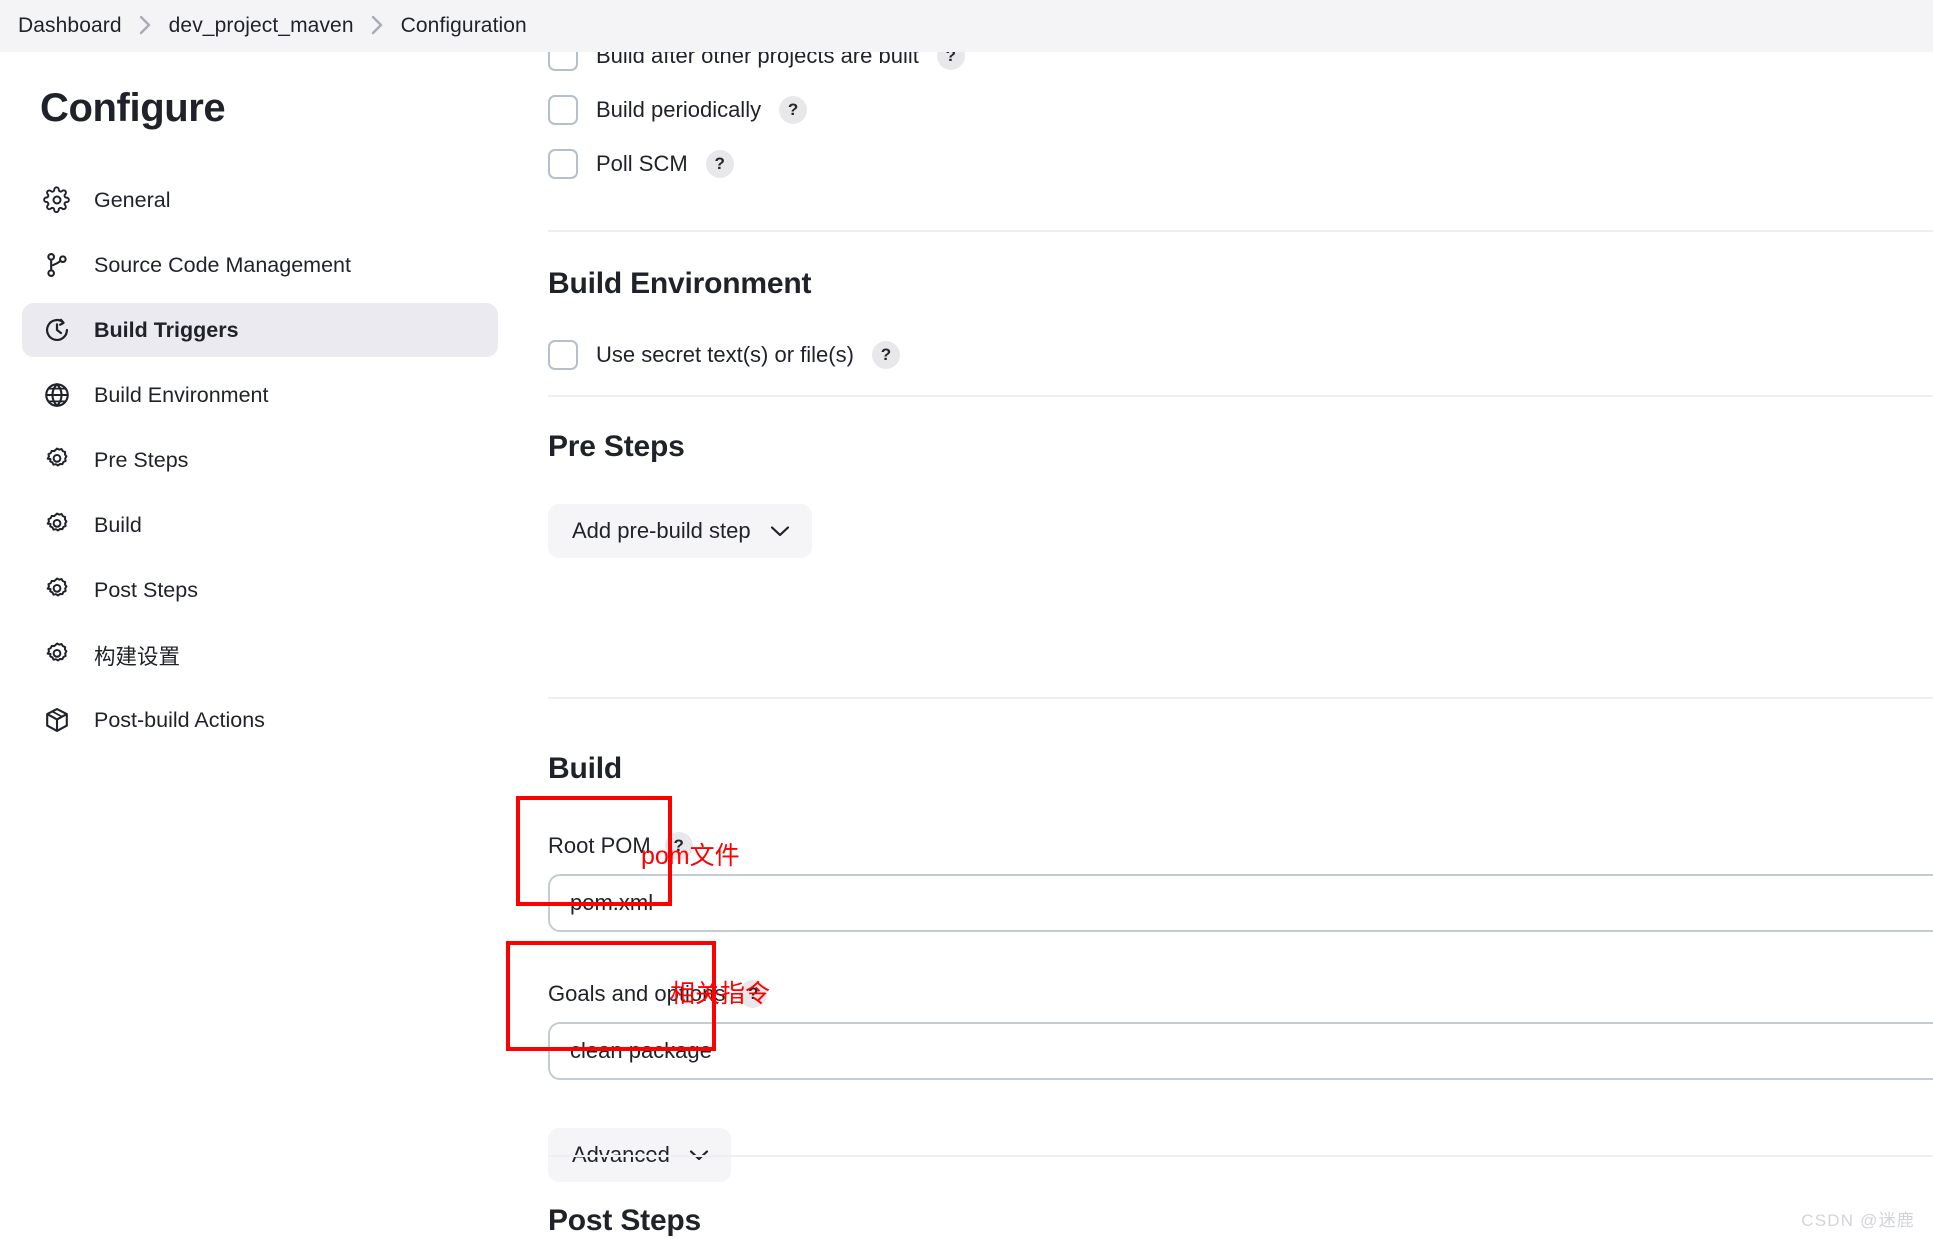 The height and width of the screenshot is (1241, 1933). What do you see at coordinates (181, 394) in the screenshot?
I see `sidebar-item-label: Build Environment` at bounding box center [181, 394].